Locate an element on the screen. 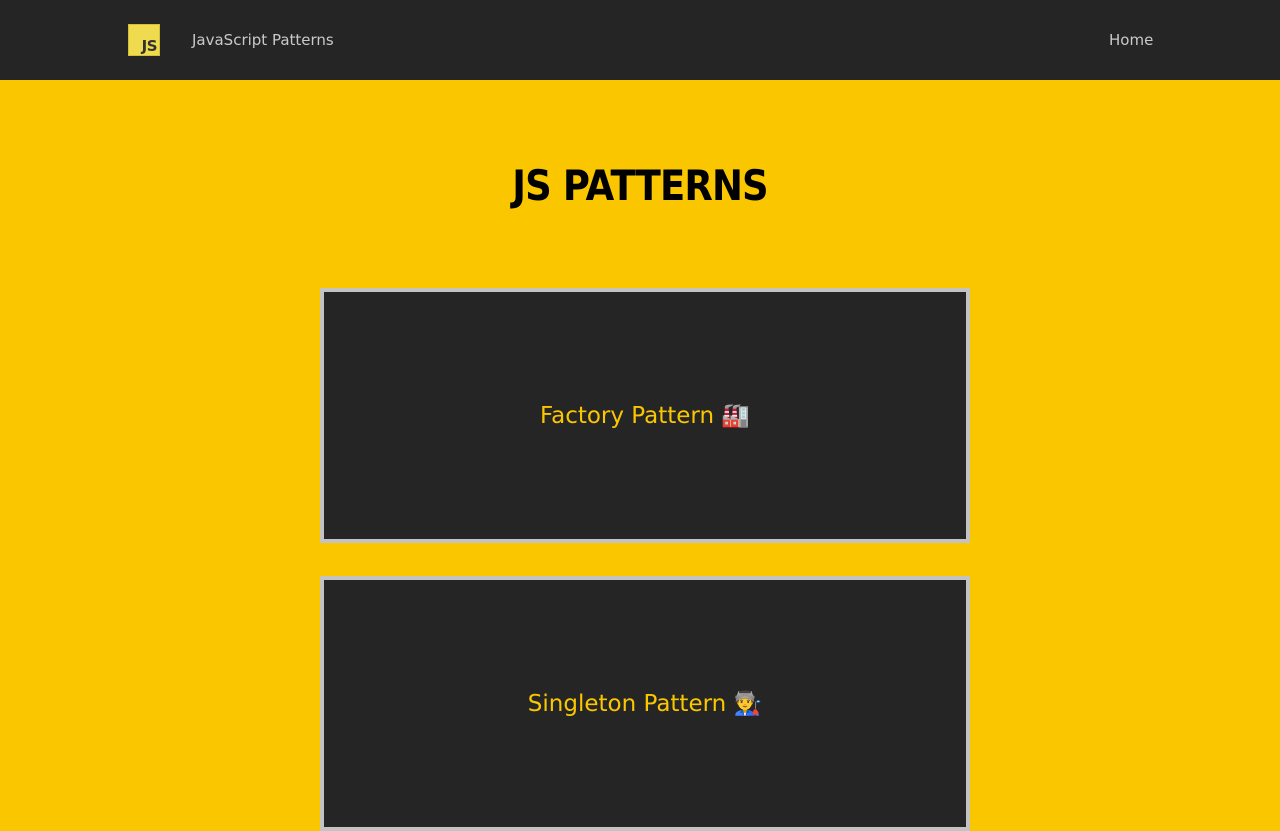 The image size is (1280, 831). javascript-logo-icon: JS is located at coordinates (144, 40).